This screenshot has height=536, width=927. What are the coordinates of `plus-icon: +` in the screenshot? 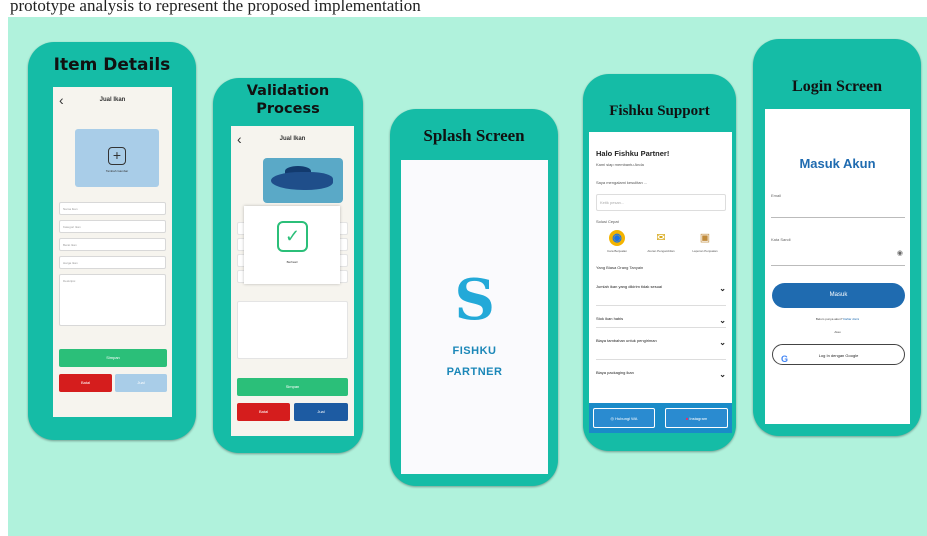 It's located at (117, 156).